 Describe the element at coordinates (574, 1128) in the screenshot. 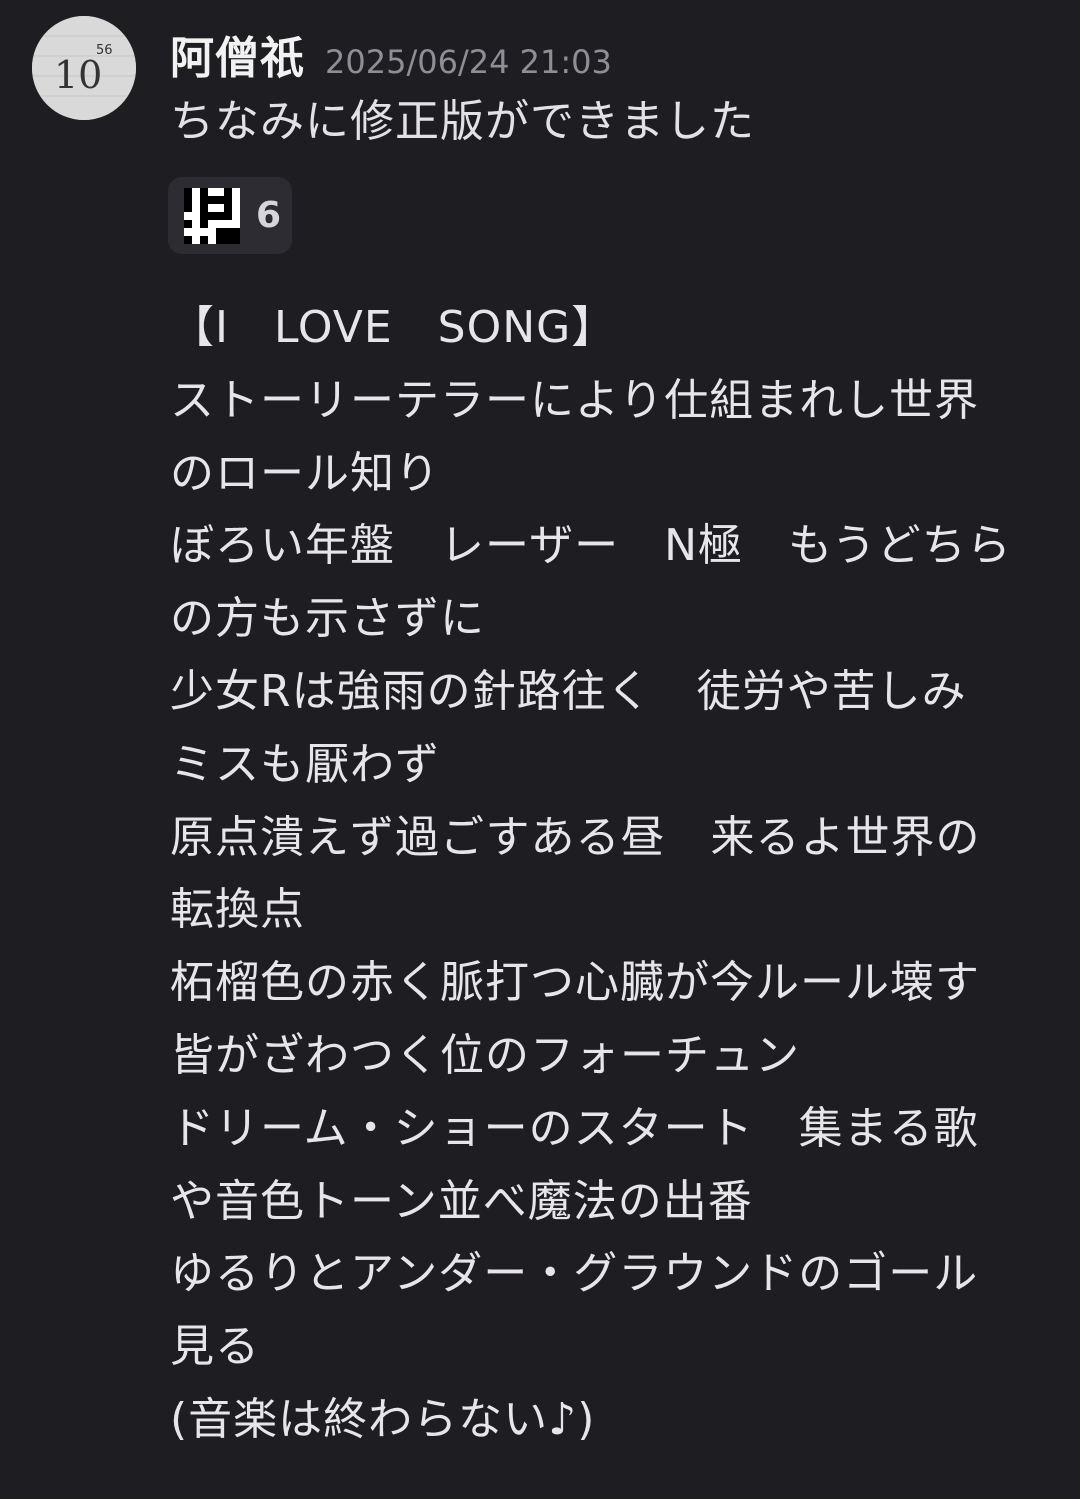

I see `lyric-line: ドリーム・ショーのスタート 集まる歌` at that location.